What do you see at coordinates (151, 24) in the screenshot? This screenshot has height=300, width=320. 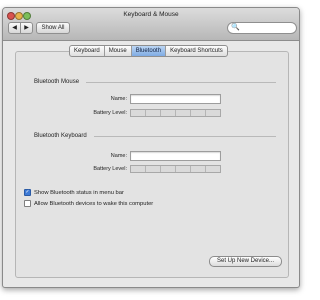 I see `title-bar: Keyboard & Mouse ◀ ▶ Show All 🔍` at bounding box center [151, 24].